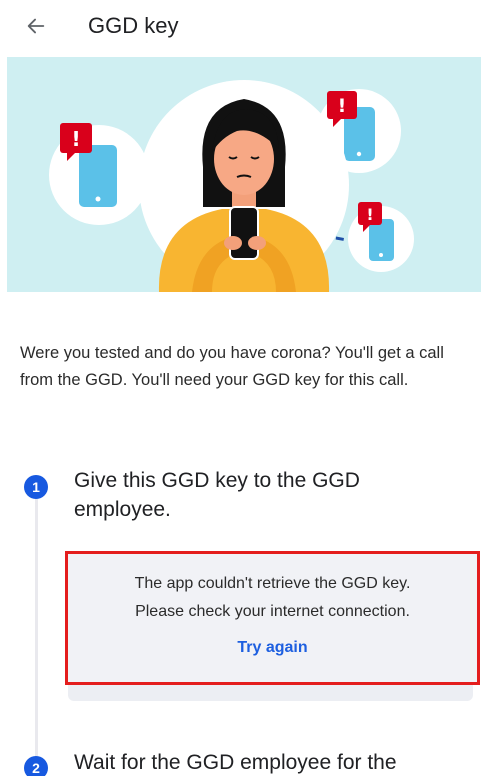 This screenshot has width=481, height=776. I want to click on arrow-left-icon, so click(36, 26).